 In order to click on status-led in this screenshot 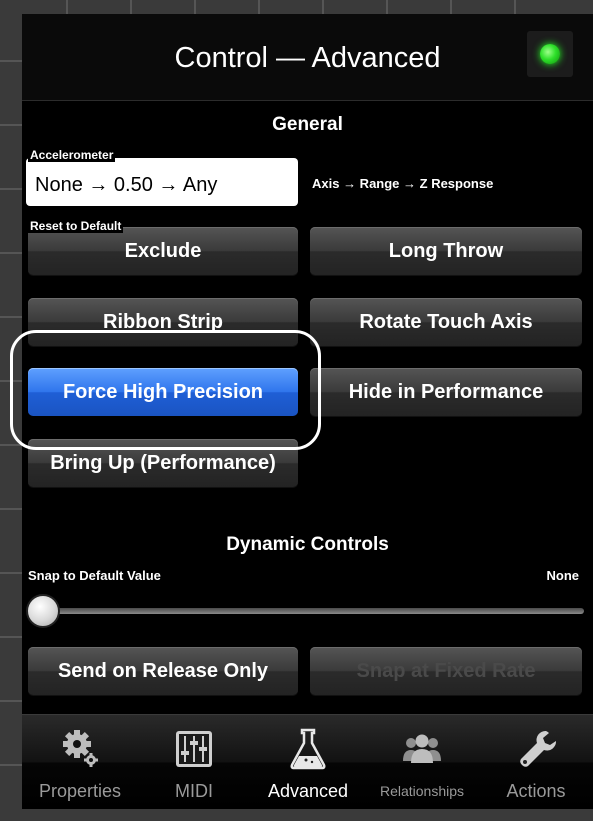, I will do `click(550, 54)`.